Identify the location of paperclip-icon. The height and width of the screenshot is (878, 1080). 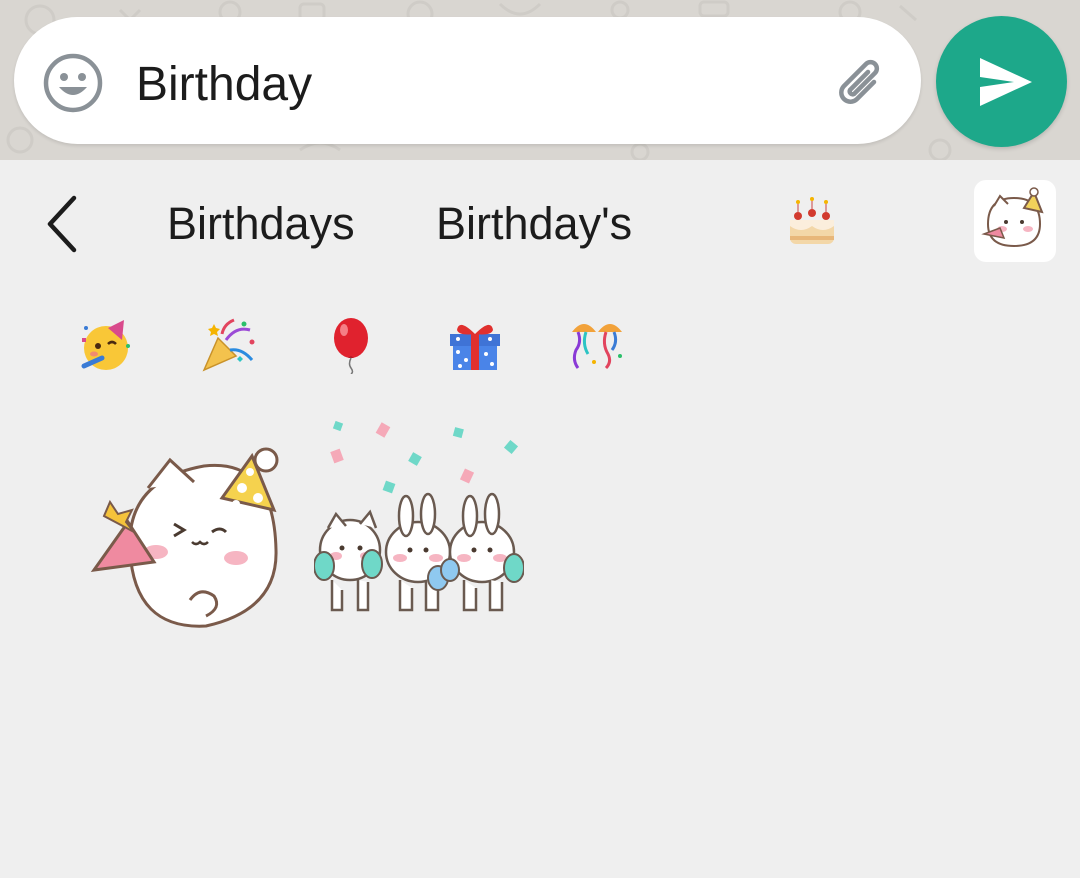
(862, 84).